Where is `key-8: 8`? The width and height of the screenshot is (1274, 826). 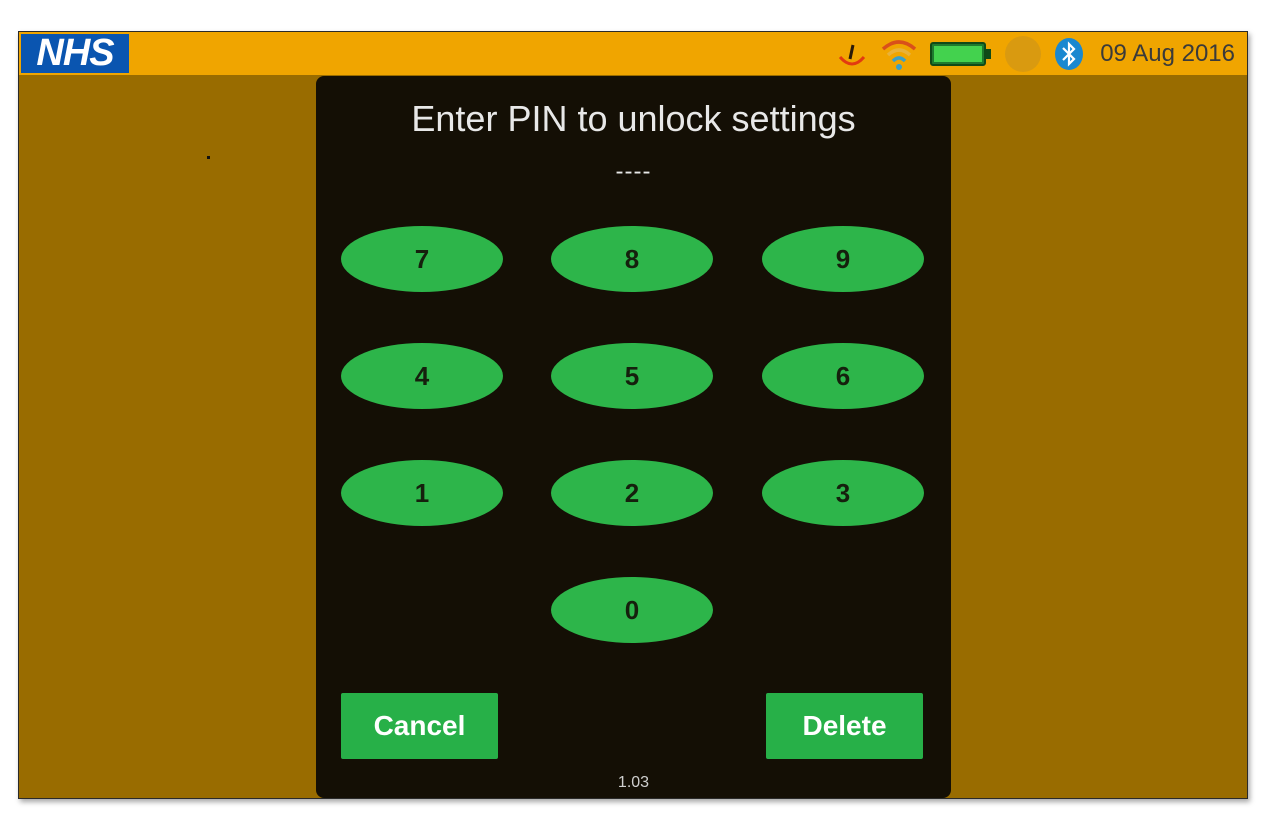
key-8: 8 is located at coordinates (632, 259).